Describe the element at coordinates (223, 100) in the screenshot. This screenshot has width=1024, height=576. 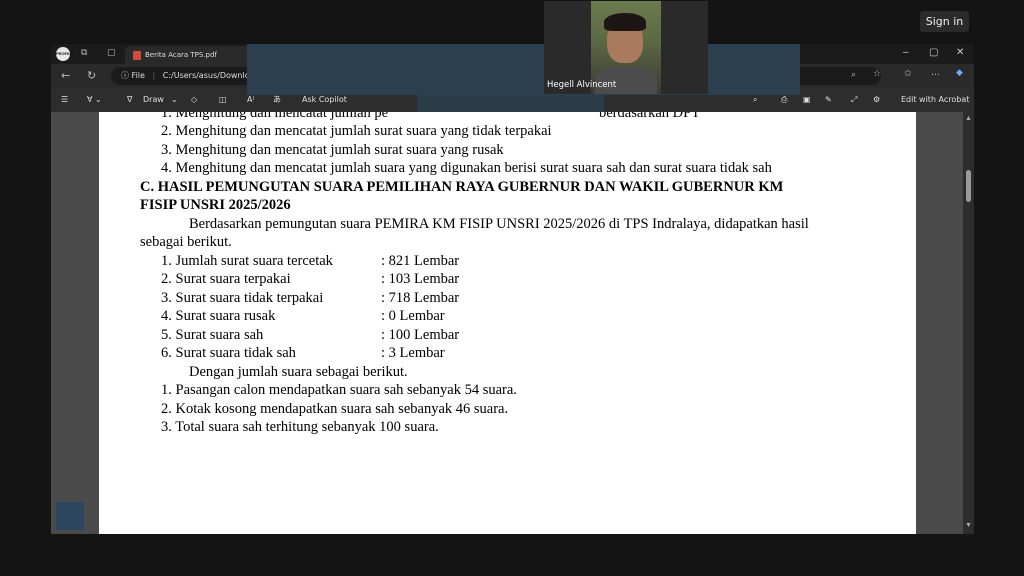
I see `view-icon: ◫` at that location.